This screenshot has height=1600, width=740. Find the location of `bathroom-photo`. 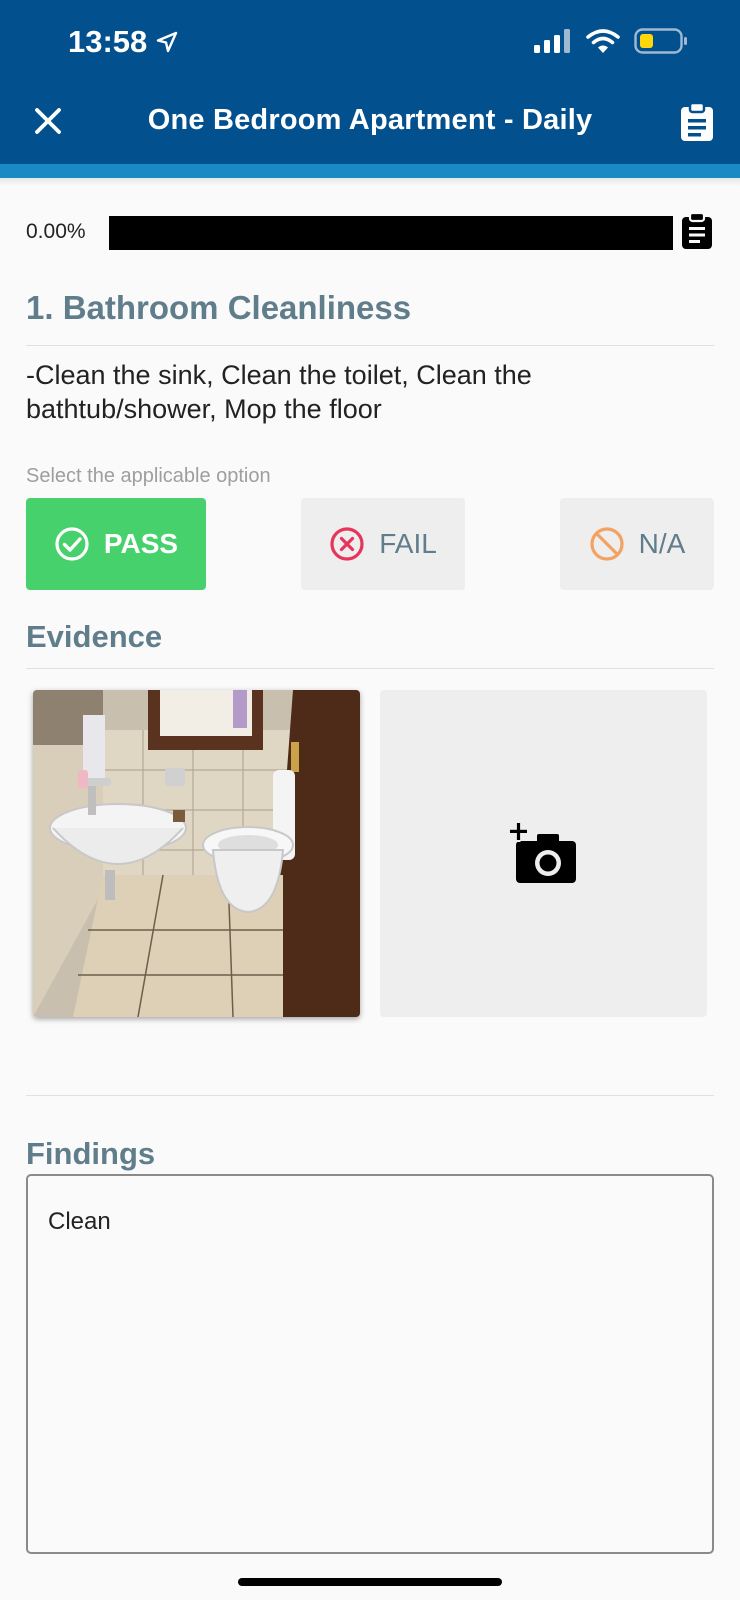

bathroom-photo is located at coordinates (196, 853).